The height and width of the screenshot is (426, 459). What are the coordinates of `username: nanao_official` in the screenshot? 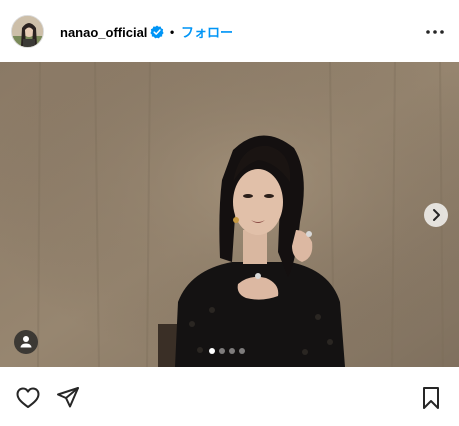 It's located at (103, 33).